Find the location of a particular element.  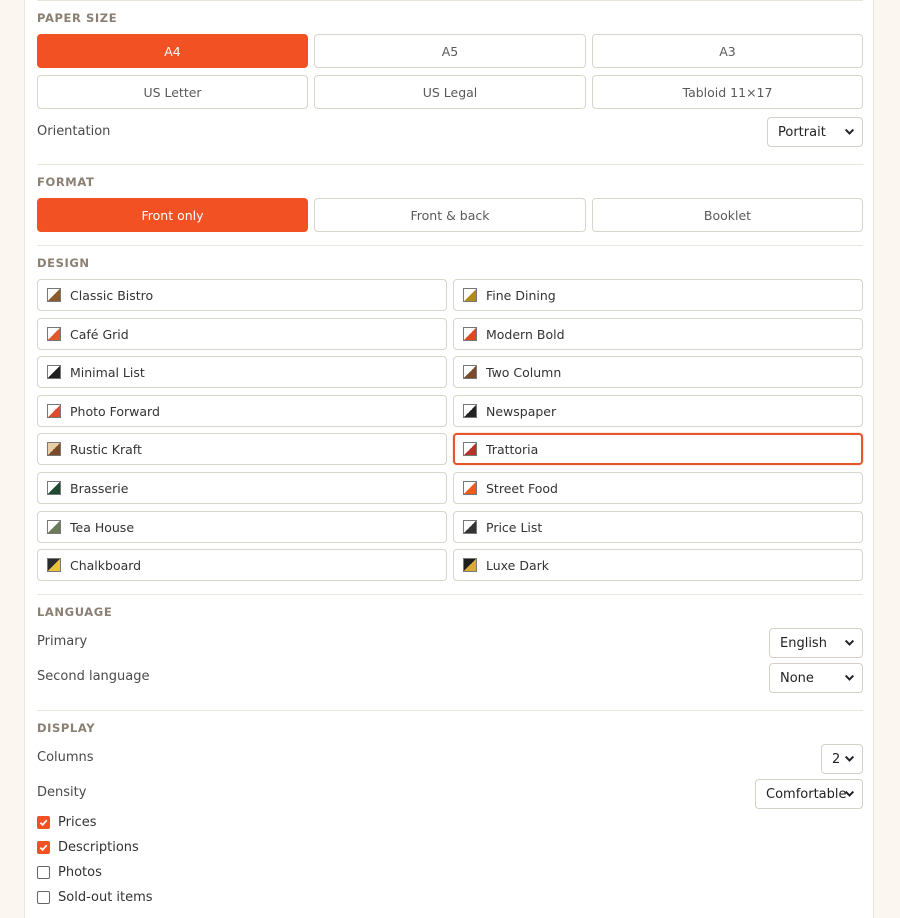

design-option-label: Street Food is located at coordinates (522, 488).